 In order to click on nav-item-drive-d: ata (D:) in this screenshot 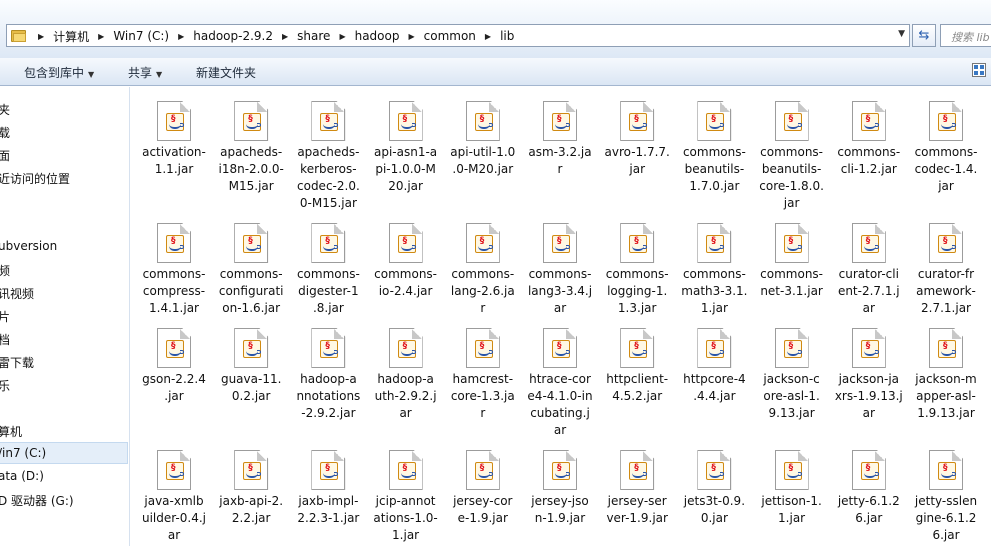, I will do `click(22, 476)`.